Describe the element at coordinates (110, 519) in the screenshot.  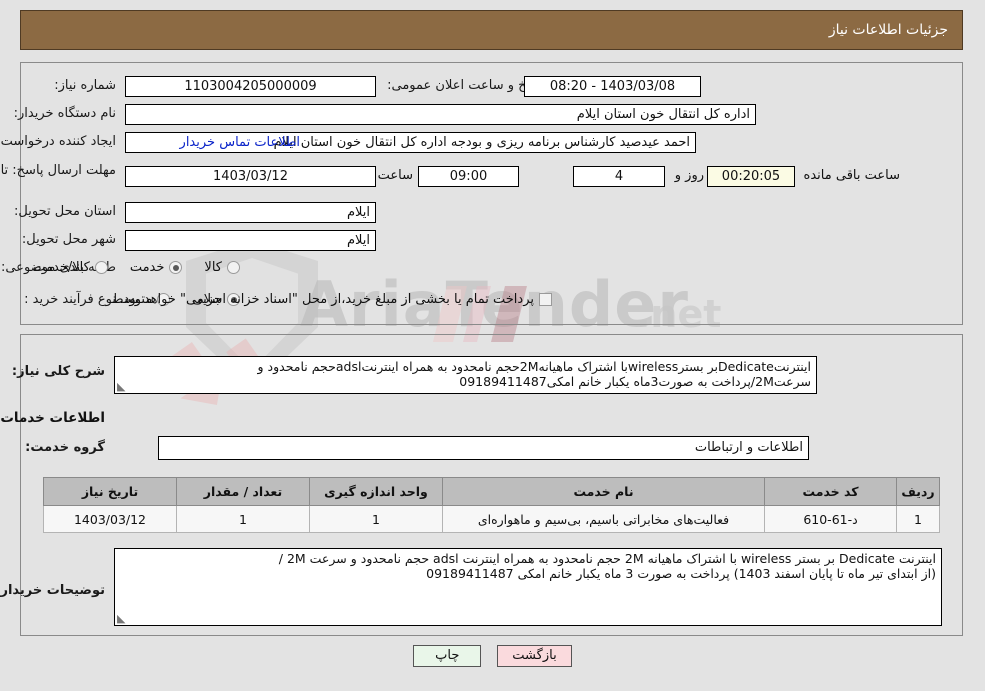
I see `cell-date: 1403/03/12` at that location.